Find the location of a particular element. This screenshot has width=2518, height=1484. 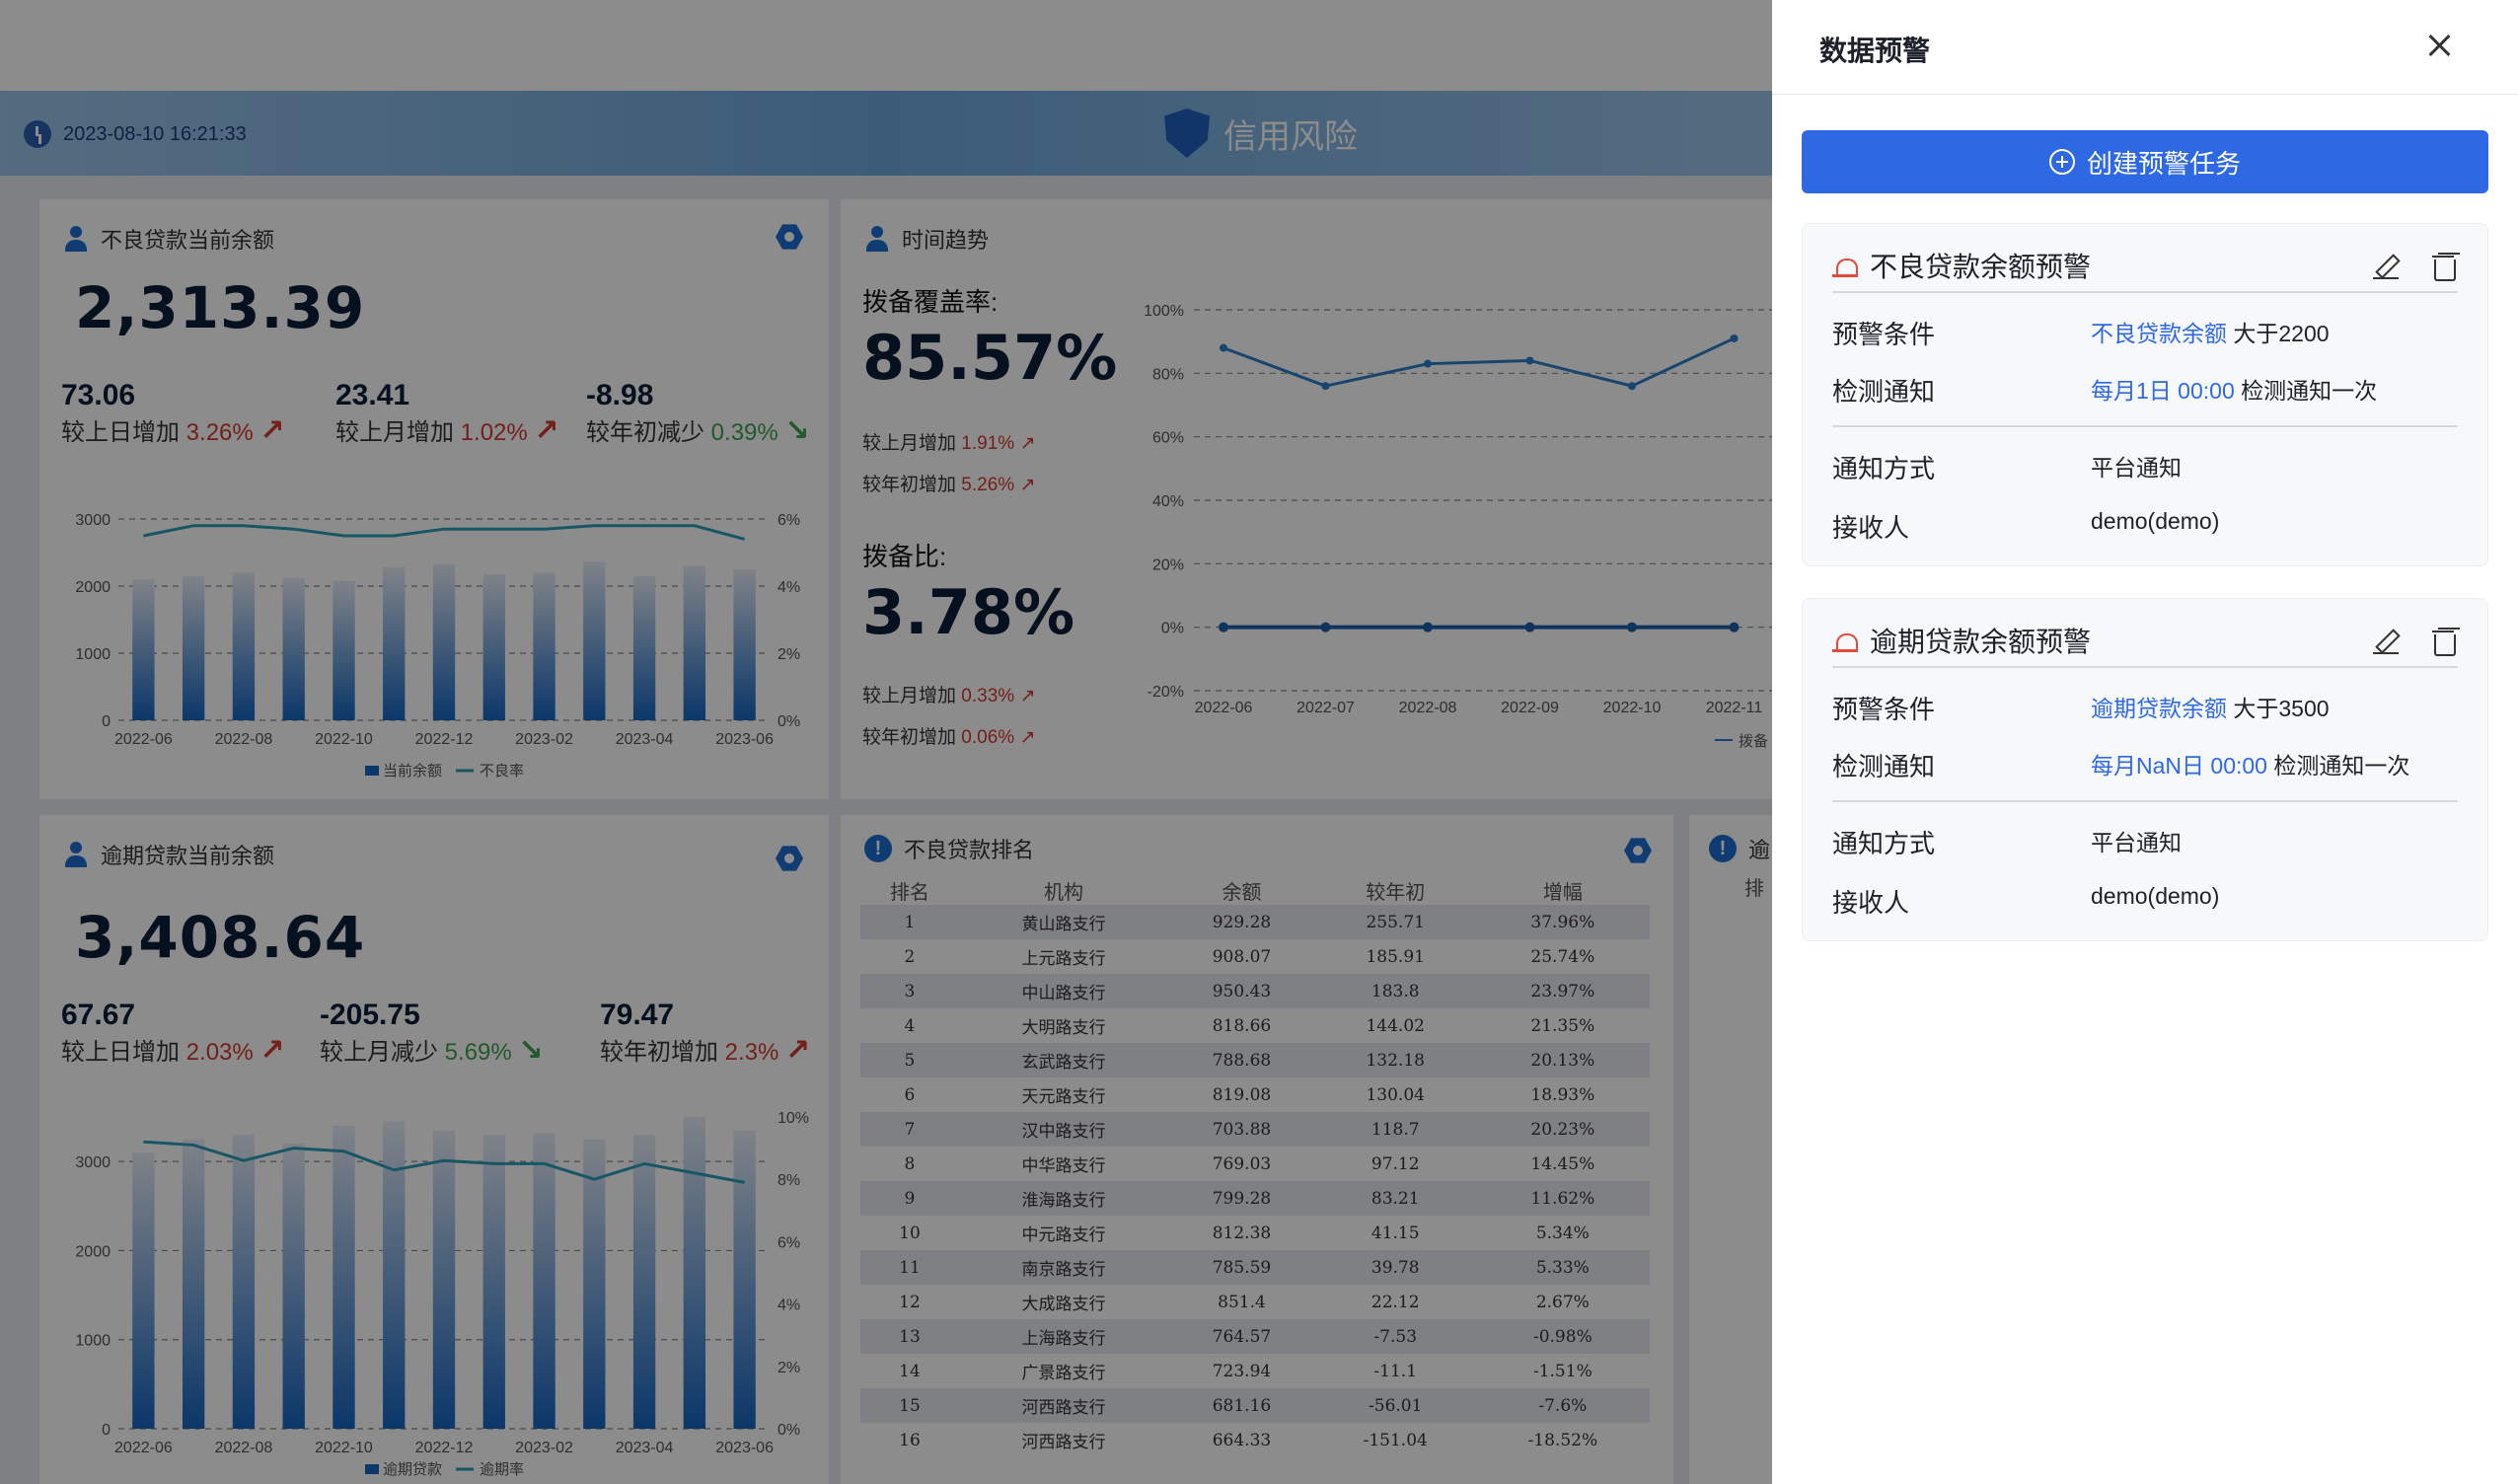

drawer-header: 数据预警 is located at coordinates (2145, 47).